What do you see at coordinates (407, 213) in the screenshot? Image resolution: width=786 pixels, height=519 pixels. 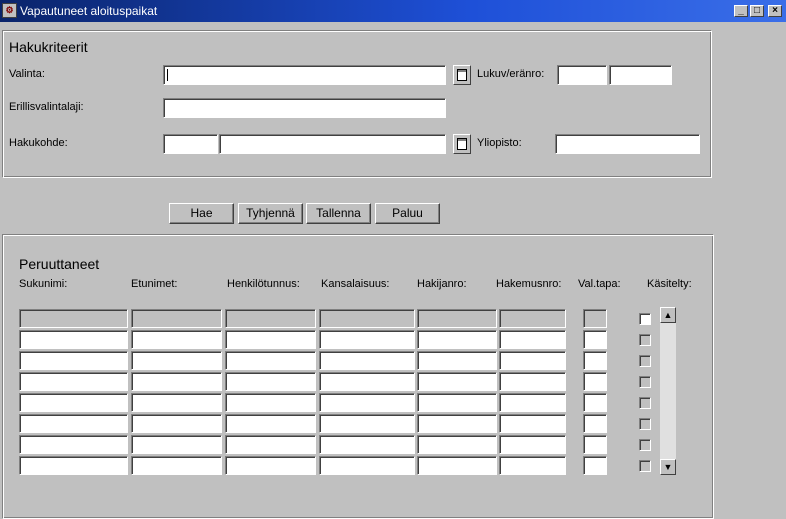 I see `paluu-button: Paluu` at bounding box center [407, 213].